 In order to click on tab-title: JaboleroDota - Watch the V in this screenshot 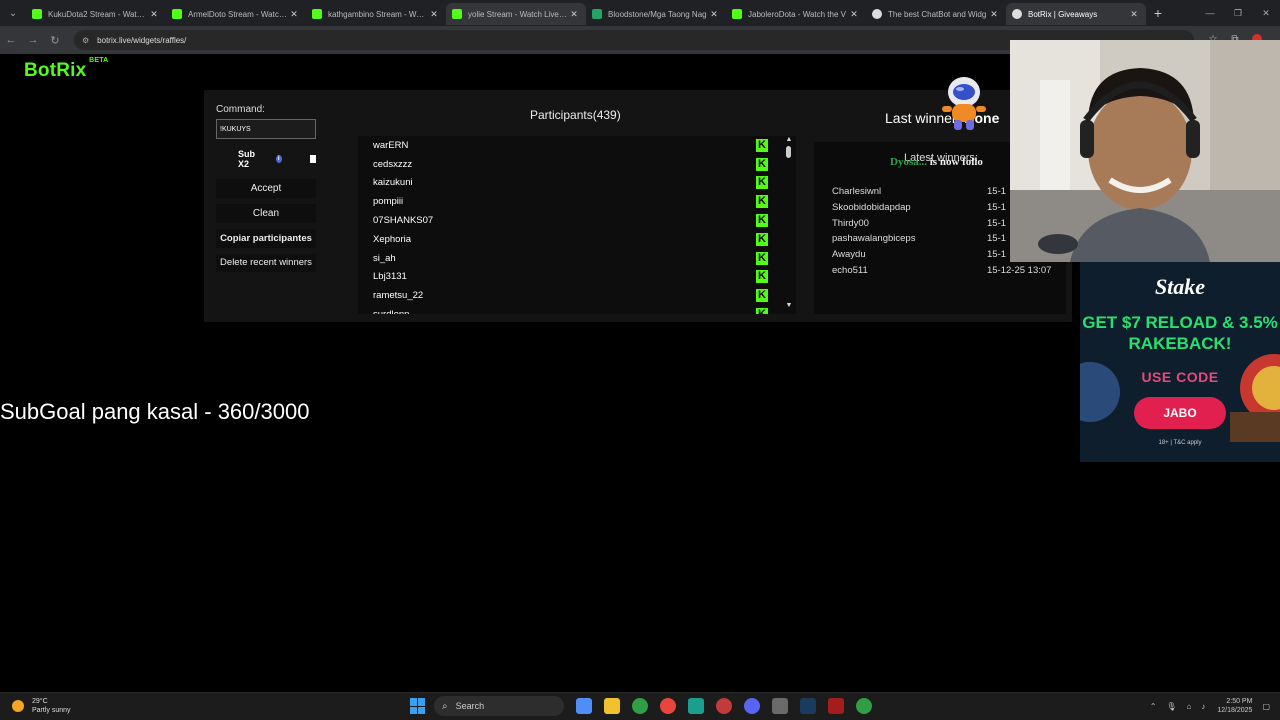, I will do `click(797, 14)`.